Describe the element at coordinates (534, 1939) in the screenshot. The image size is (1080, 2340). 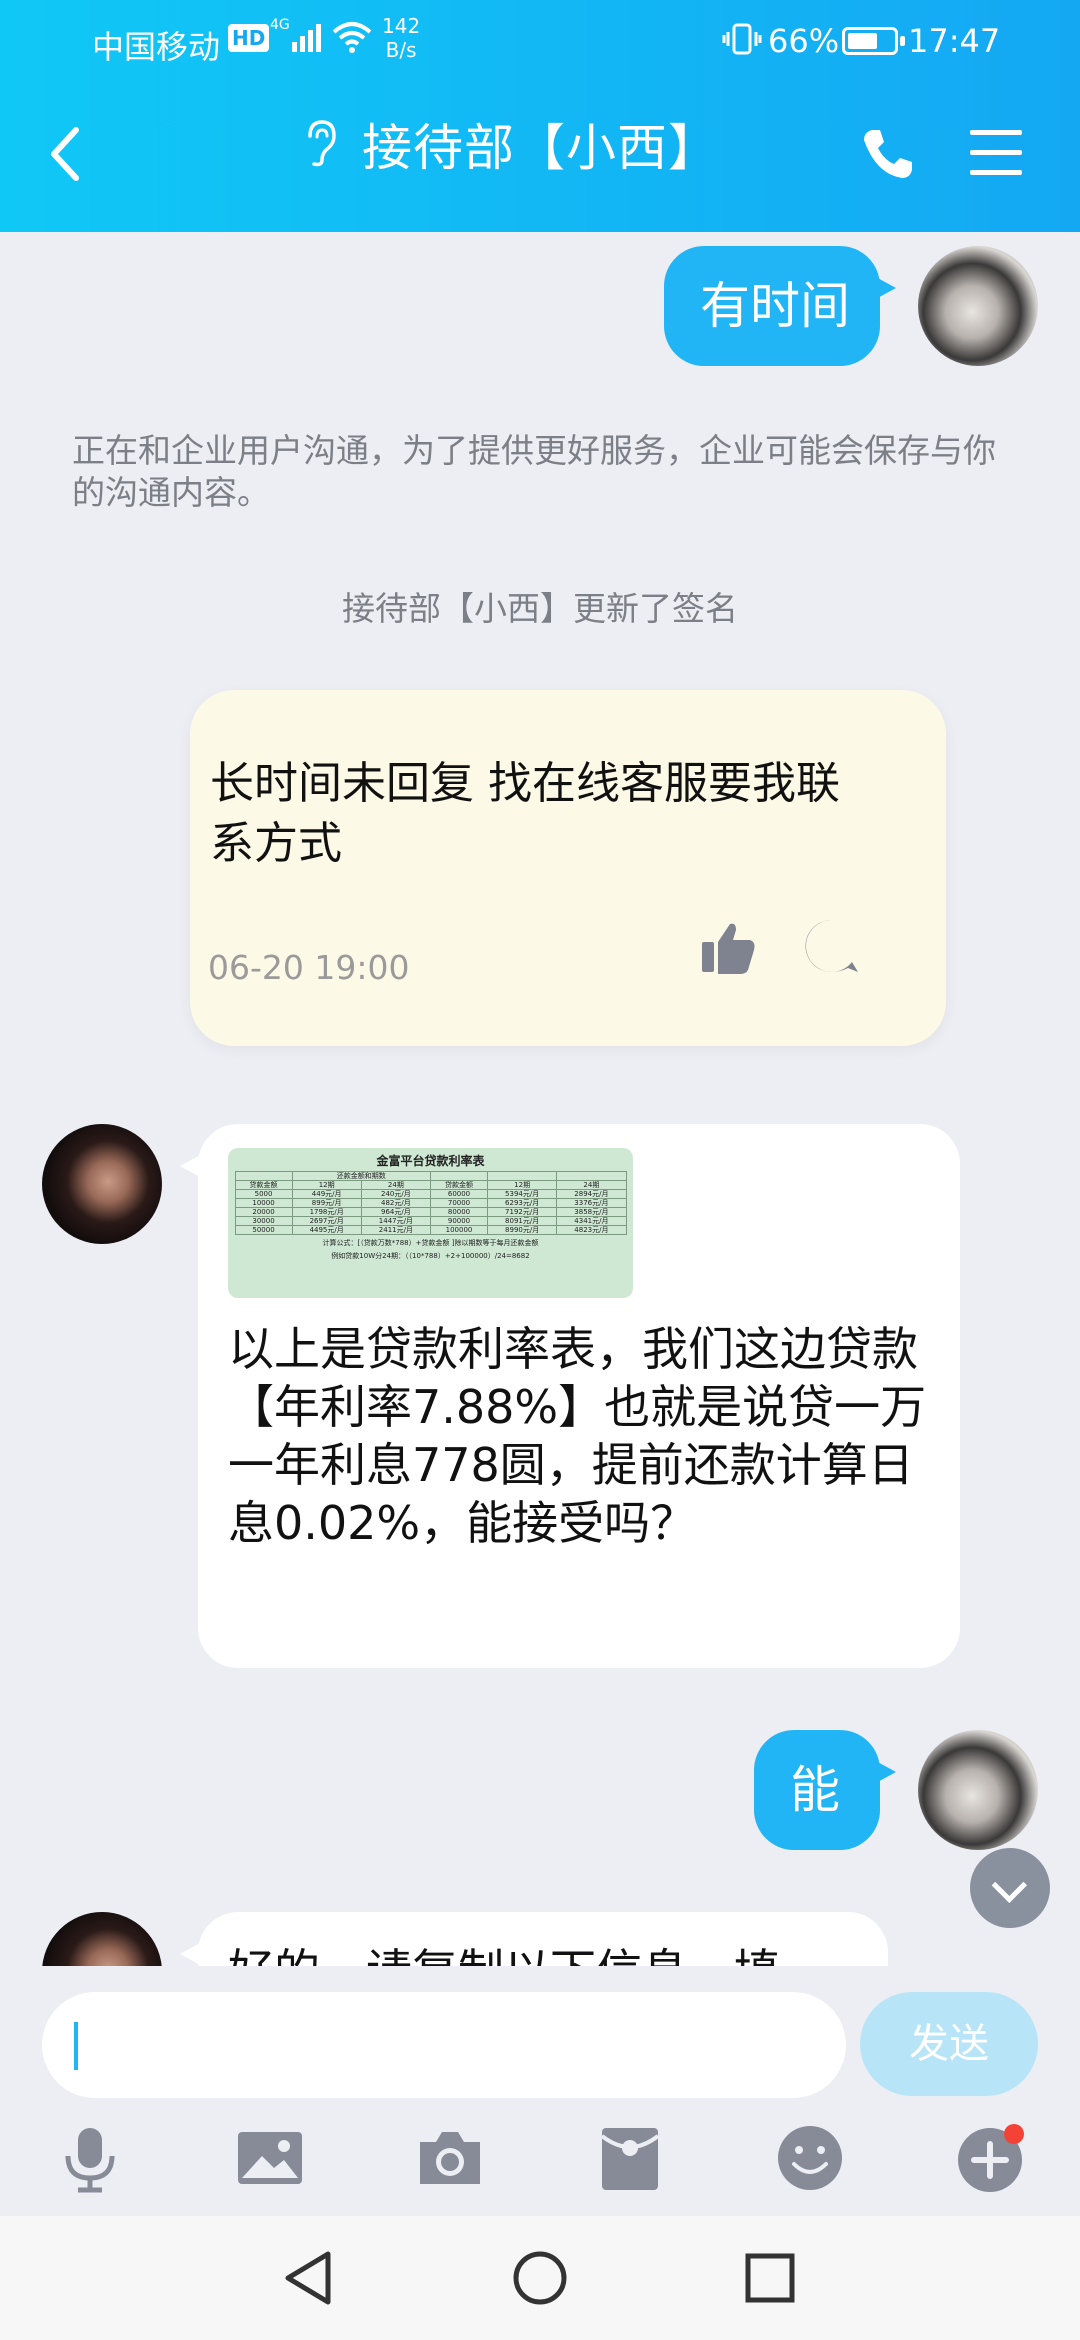
I see `incoming-message-bubble: 好的，请复制以下信息，填` at that location.